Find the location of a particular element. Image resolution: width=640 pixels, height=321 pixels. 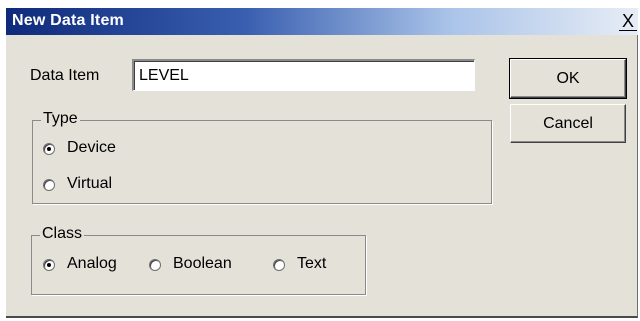

titlebar: New Data Item X is located at coordinates (322, 21).